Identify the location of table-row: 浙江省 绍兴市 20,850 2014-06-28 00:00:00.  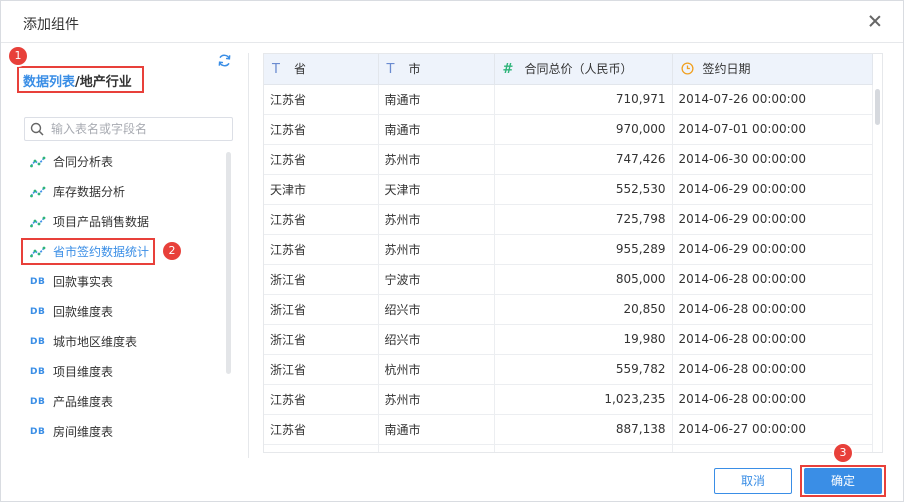
(568, 309).